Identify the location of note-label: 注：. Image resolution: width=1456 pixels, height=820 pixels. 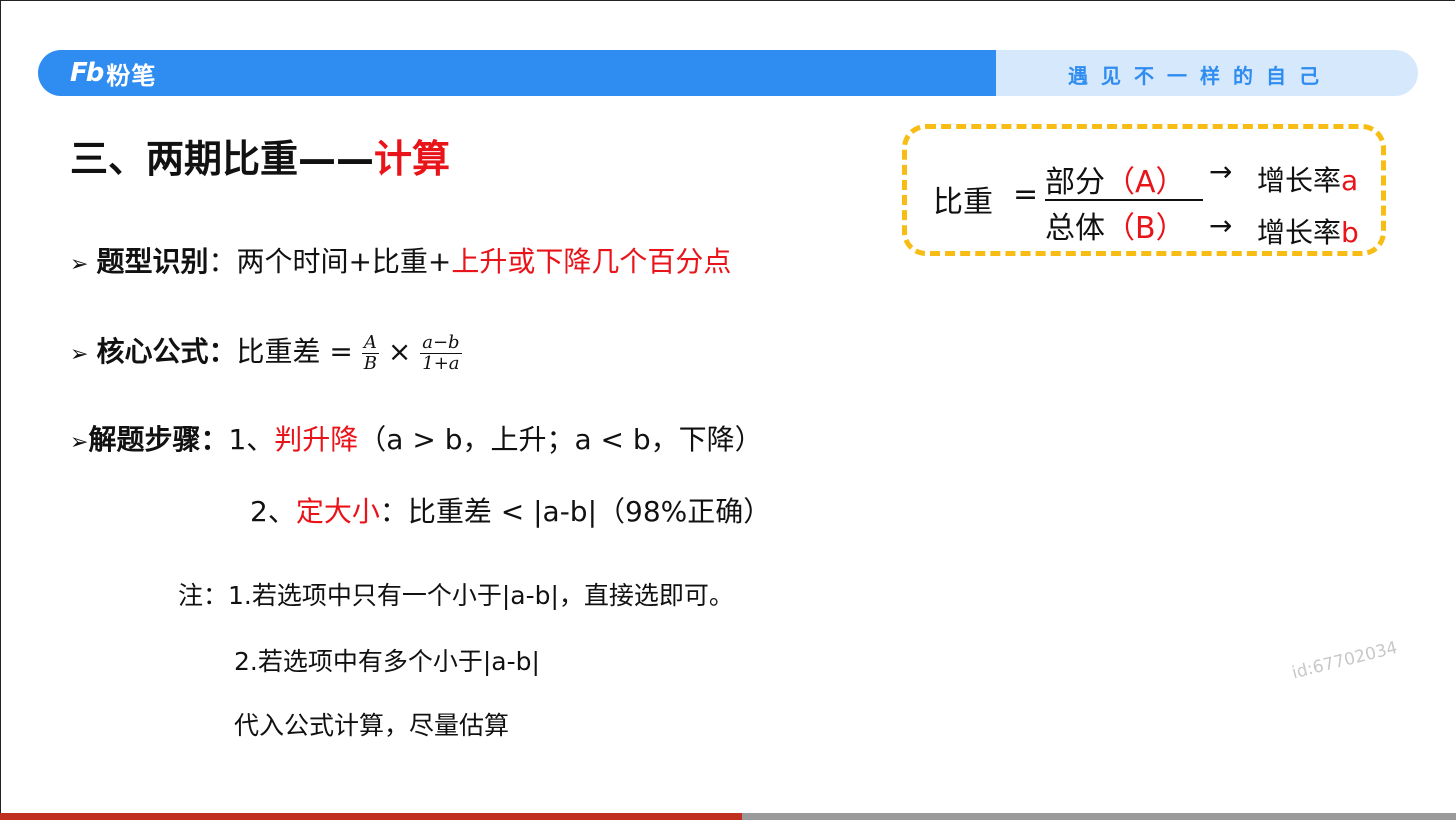
(203, 595).